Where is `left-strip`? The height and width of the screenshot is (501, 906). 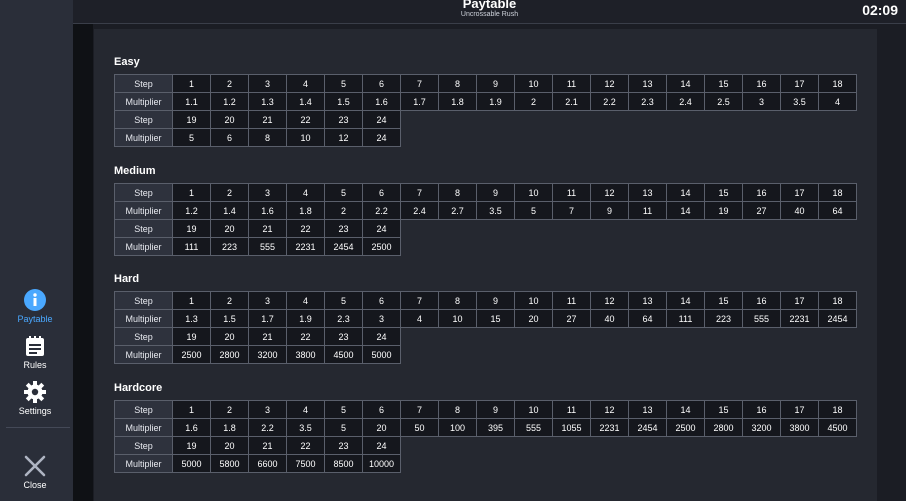
left-strip is located at coordinates (83, 250).